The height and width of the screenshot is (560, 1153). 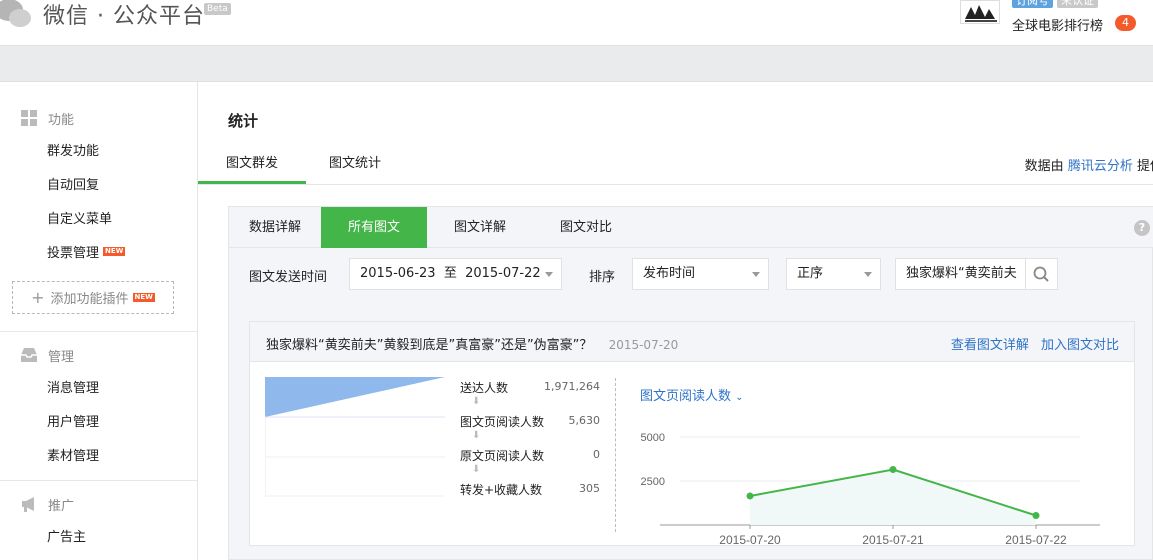 I want to click on data-source-note: 数据由 腾讯云分析 提供, so click(x=1088, y=166).